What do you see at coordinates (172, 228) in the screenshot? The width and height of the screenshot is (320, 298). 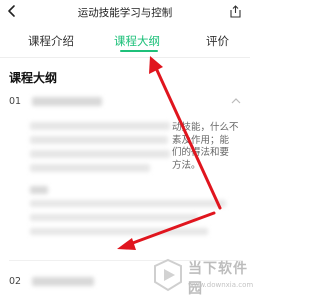 I see `arrow-to-content` at bounding box center [172, 228].